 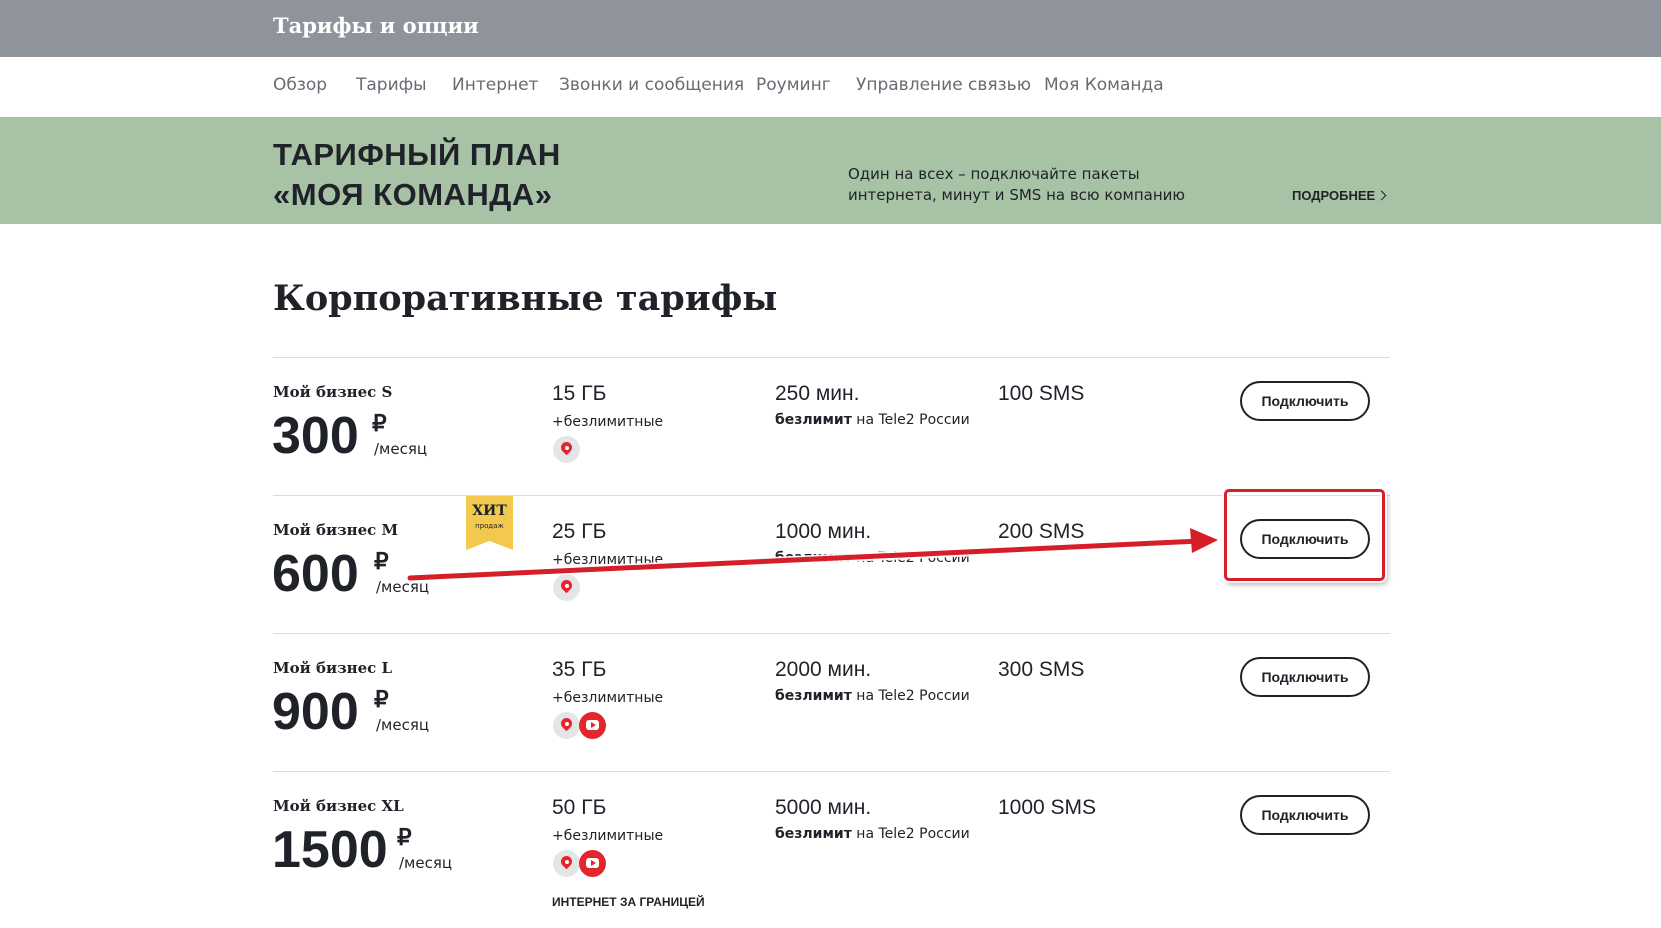 What do you see at coordinates (579, 531) in the screenshot?
I see `data-volume: 25 ГБ` at bounding box center [579, 531].